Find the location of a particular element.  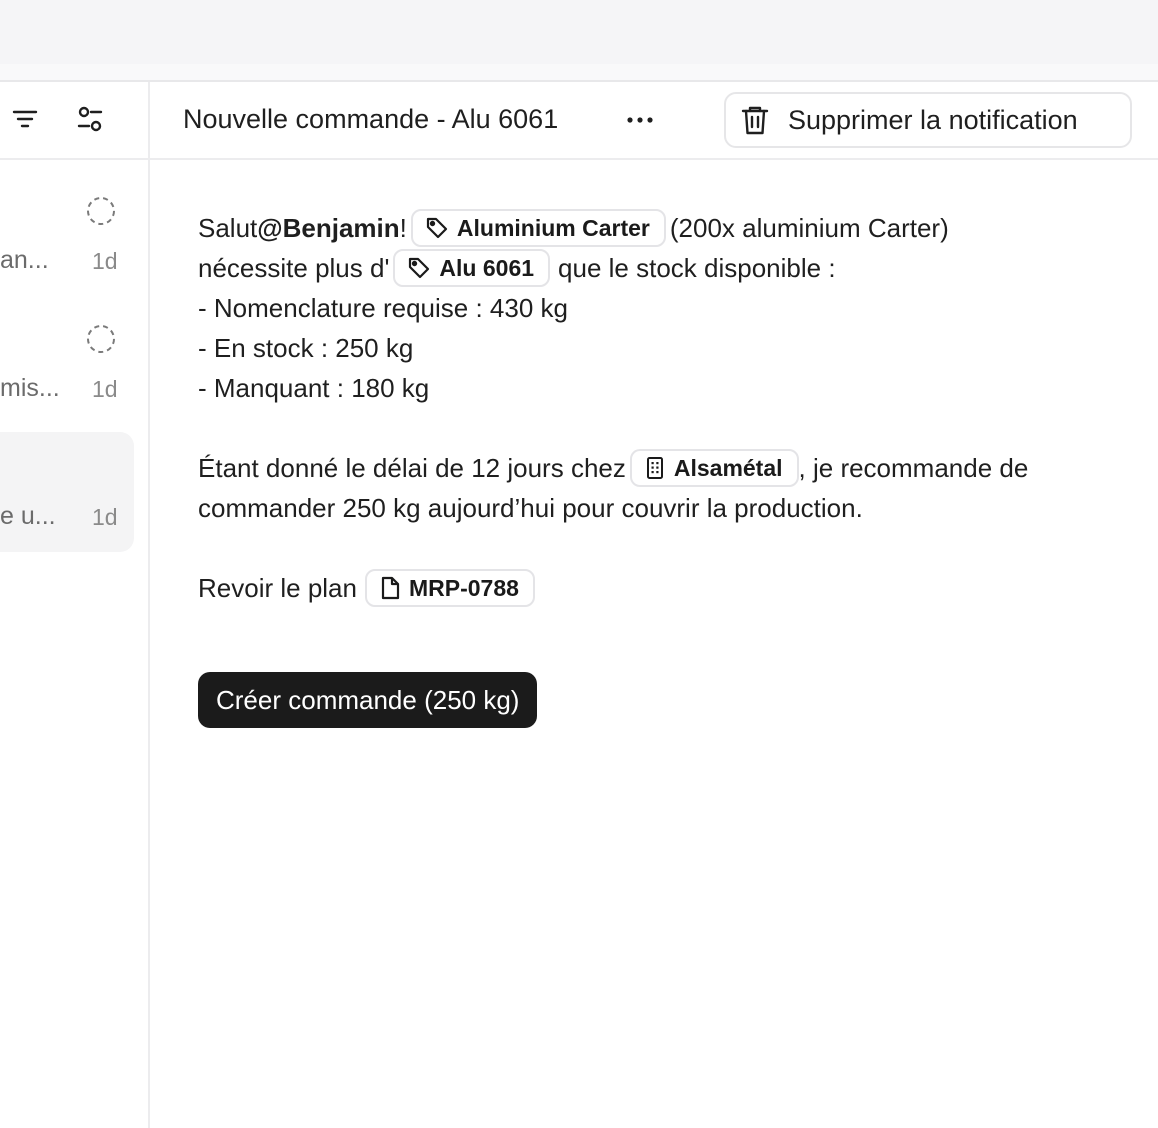

page-title: Nouvelle commande - Alu 6061 is located at coordinates (371, 119).